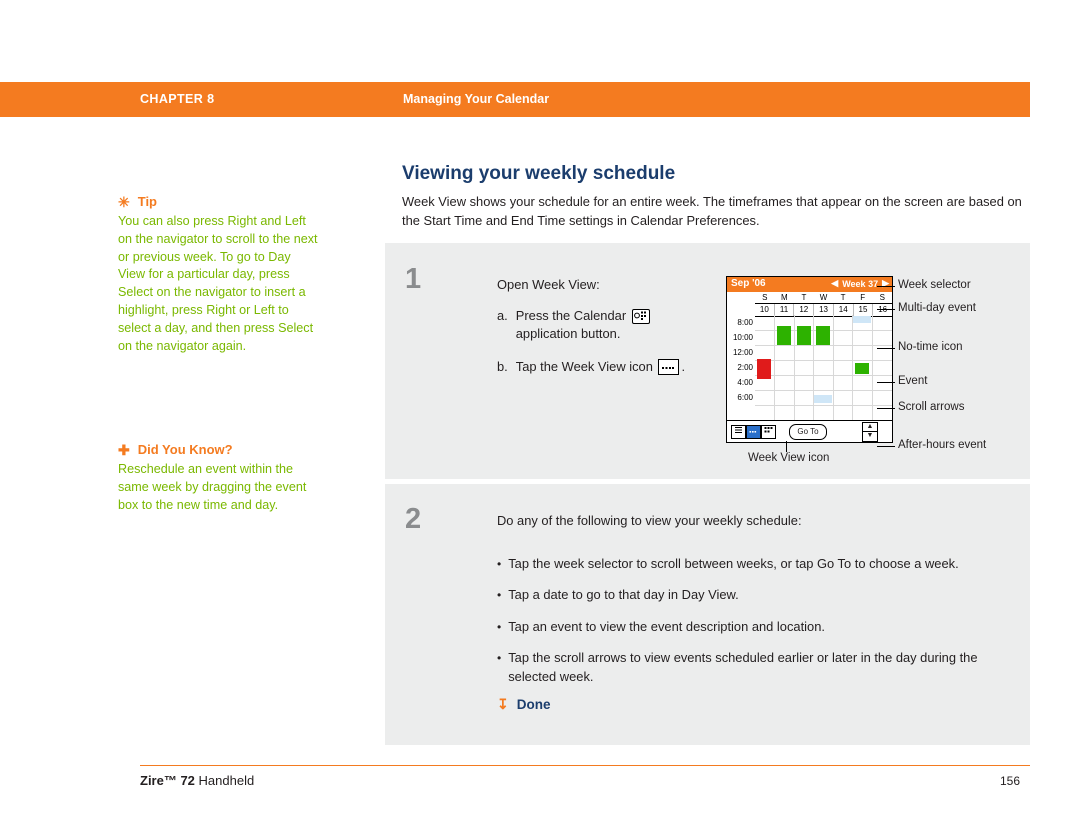  What do you see at coordinates (413, 279) in the screenshot?
I see `step-1-number: 1` at bounding box center [413, 279].